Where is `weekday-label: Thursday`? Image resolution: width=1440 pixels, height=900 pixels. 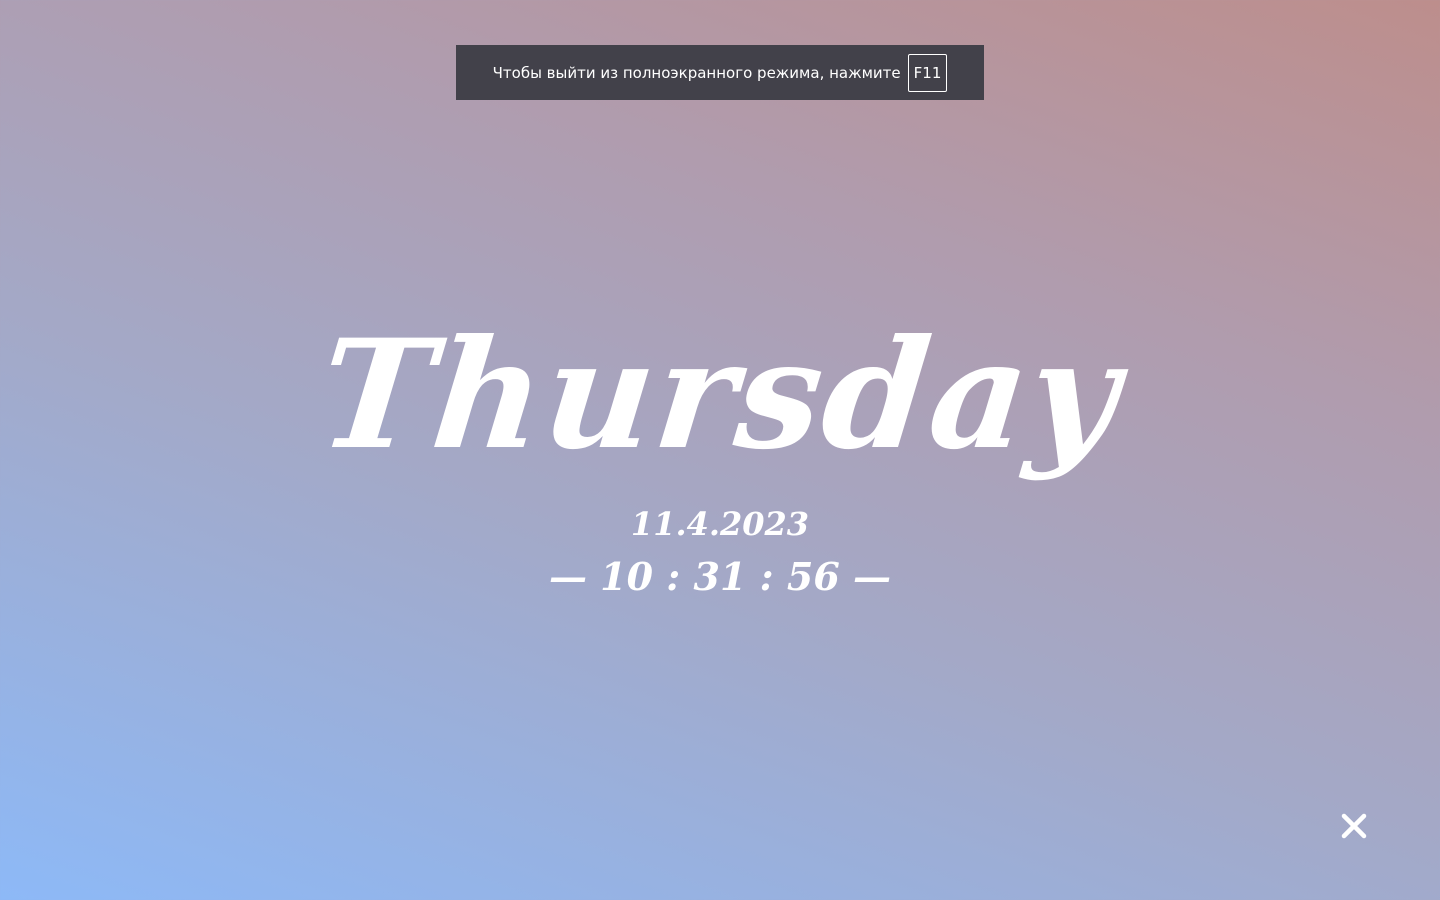
weekday-label: Thursday is located at coordinates (720, 395).